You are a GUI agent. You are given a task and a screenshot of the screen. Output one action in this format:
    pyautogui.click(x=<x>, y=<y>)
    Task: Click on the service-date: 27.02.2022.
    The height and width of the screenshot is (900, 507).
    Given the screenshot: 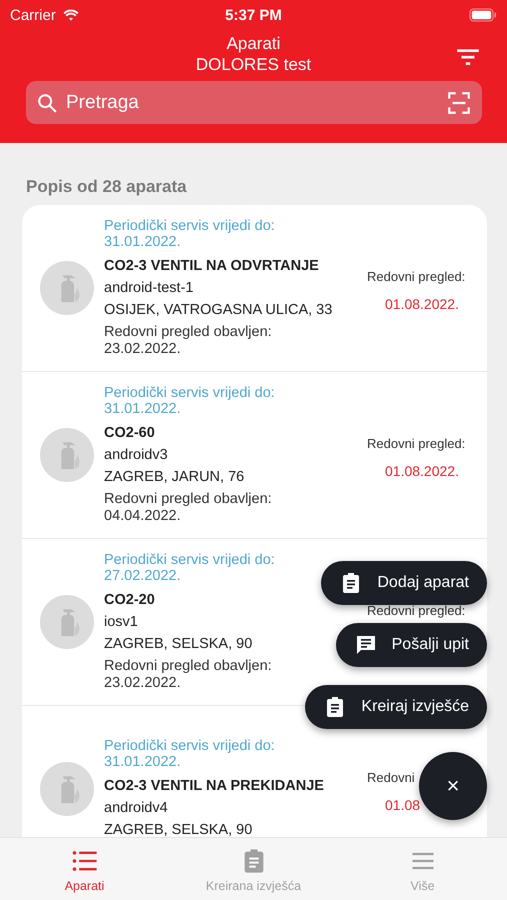 What is the action you would take?
    pyautogui.click(x=142, y=576)
    